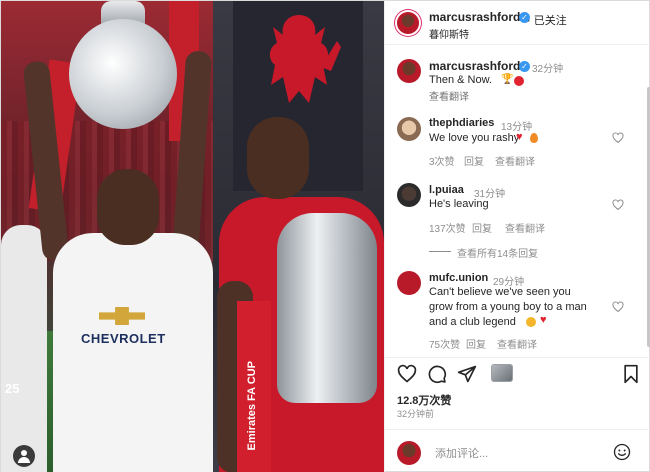 This screenshot has height=472, width=650. I want to click on caption-username: marcusrashford, so click(474, 66).